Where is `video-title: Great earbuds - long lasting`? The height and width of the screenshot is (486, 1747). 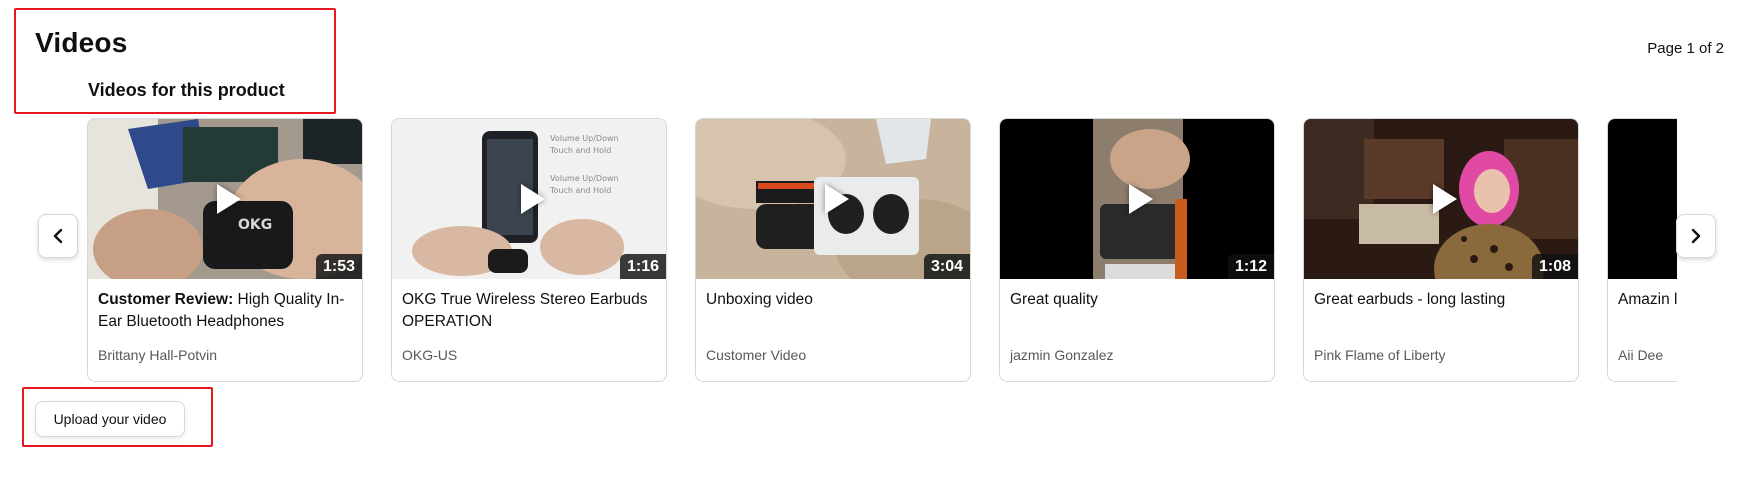 video-title: Great earbuds - long lasting is located at coordinates (1410, 299).